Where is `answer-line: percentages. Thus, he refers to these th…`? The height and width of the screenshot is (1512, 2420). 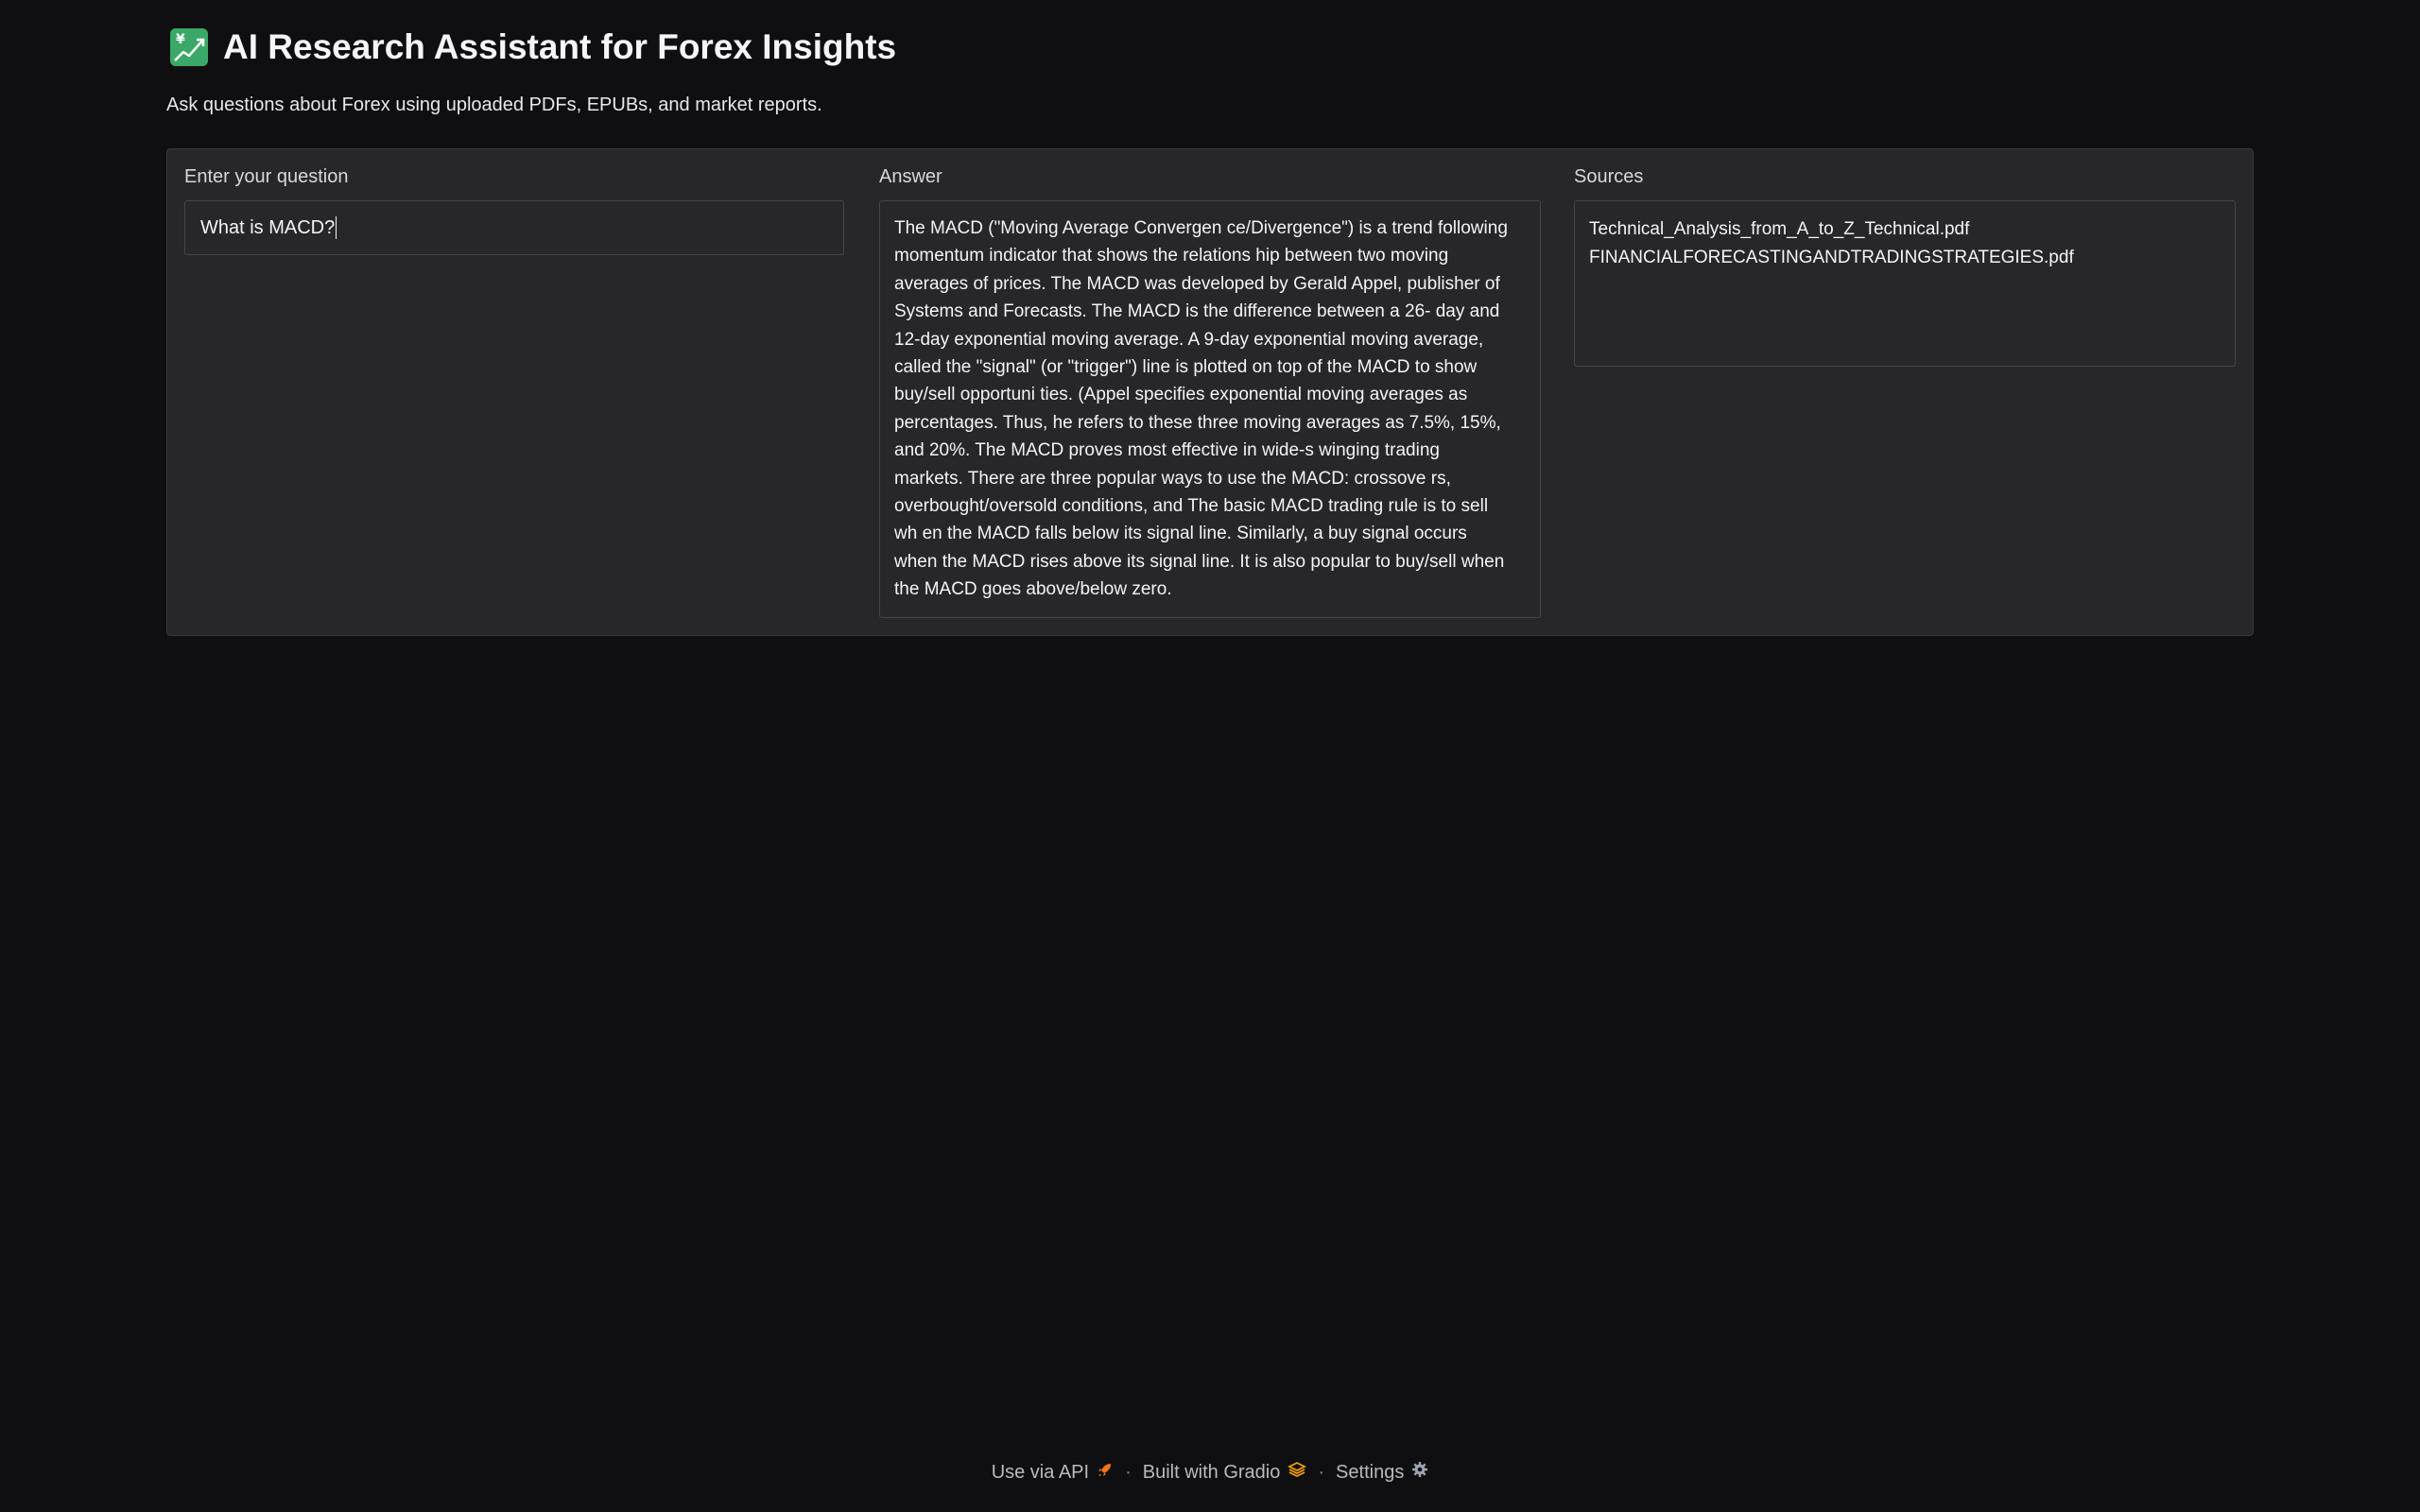 answer-line: percentages. Thus, he refers to these th… is located at coordinates (1197, 422).